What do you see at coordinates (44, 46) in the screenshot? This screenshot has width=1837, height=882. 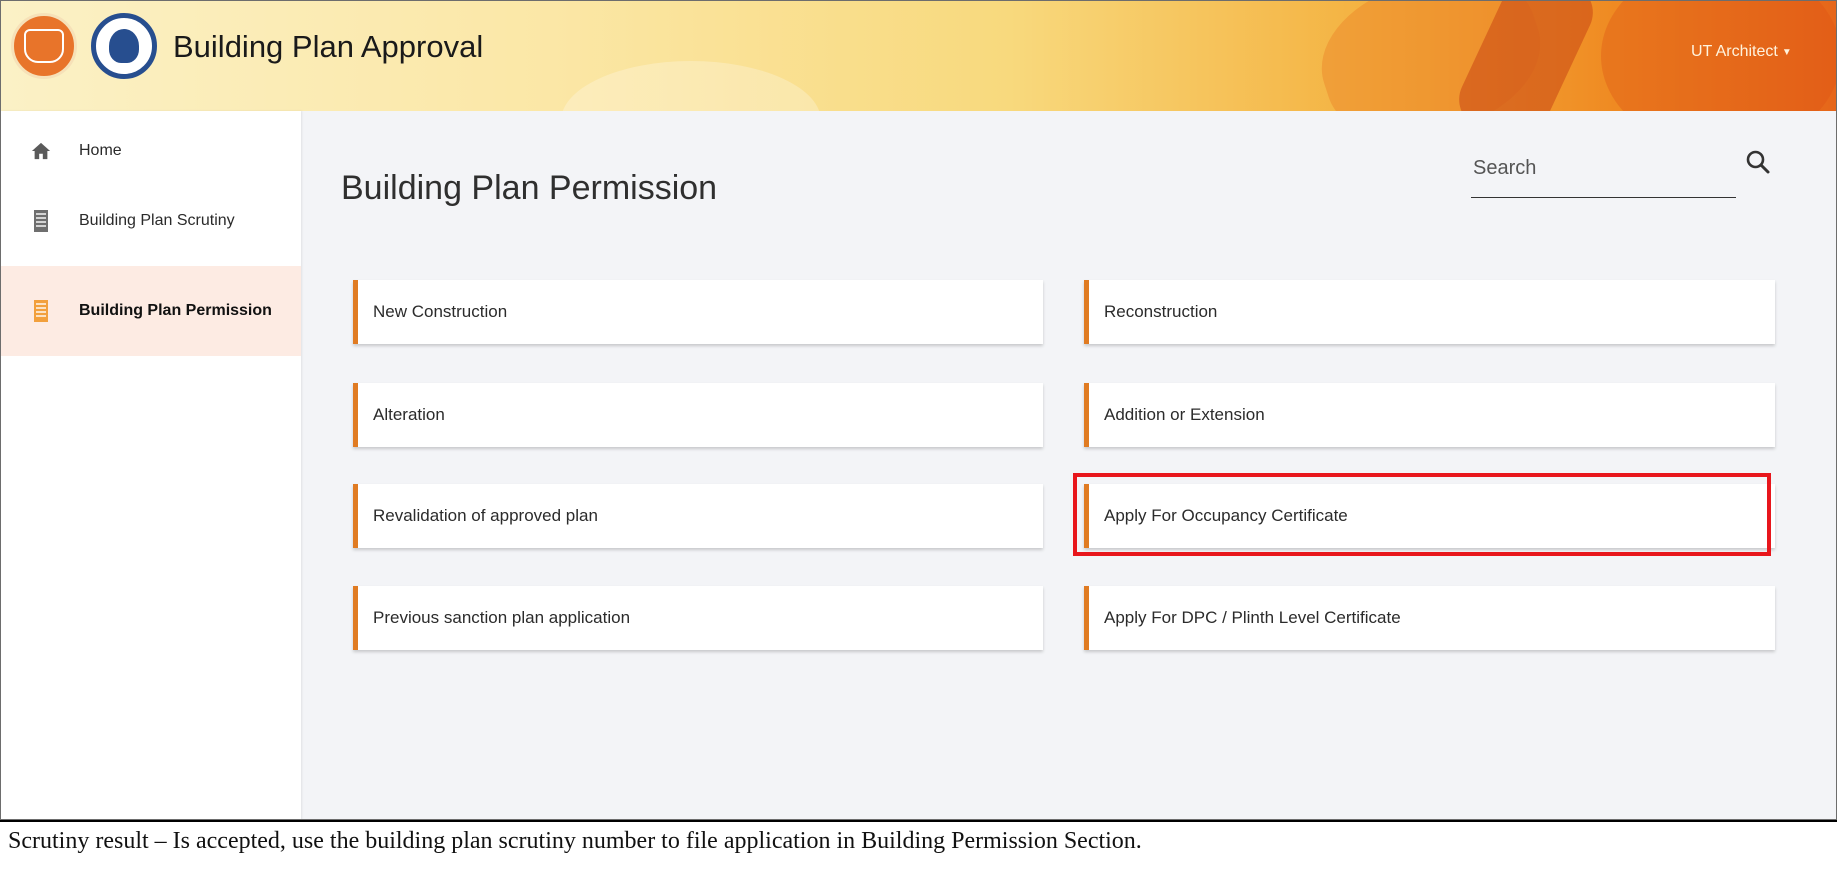 I see `ut-administration-logo` at bounding box center [44, 46].